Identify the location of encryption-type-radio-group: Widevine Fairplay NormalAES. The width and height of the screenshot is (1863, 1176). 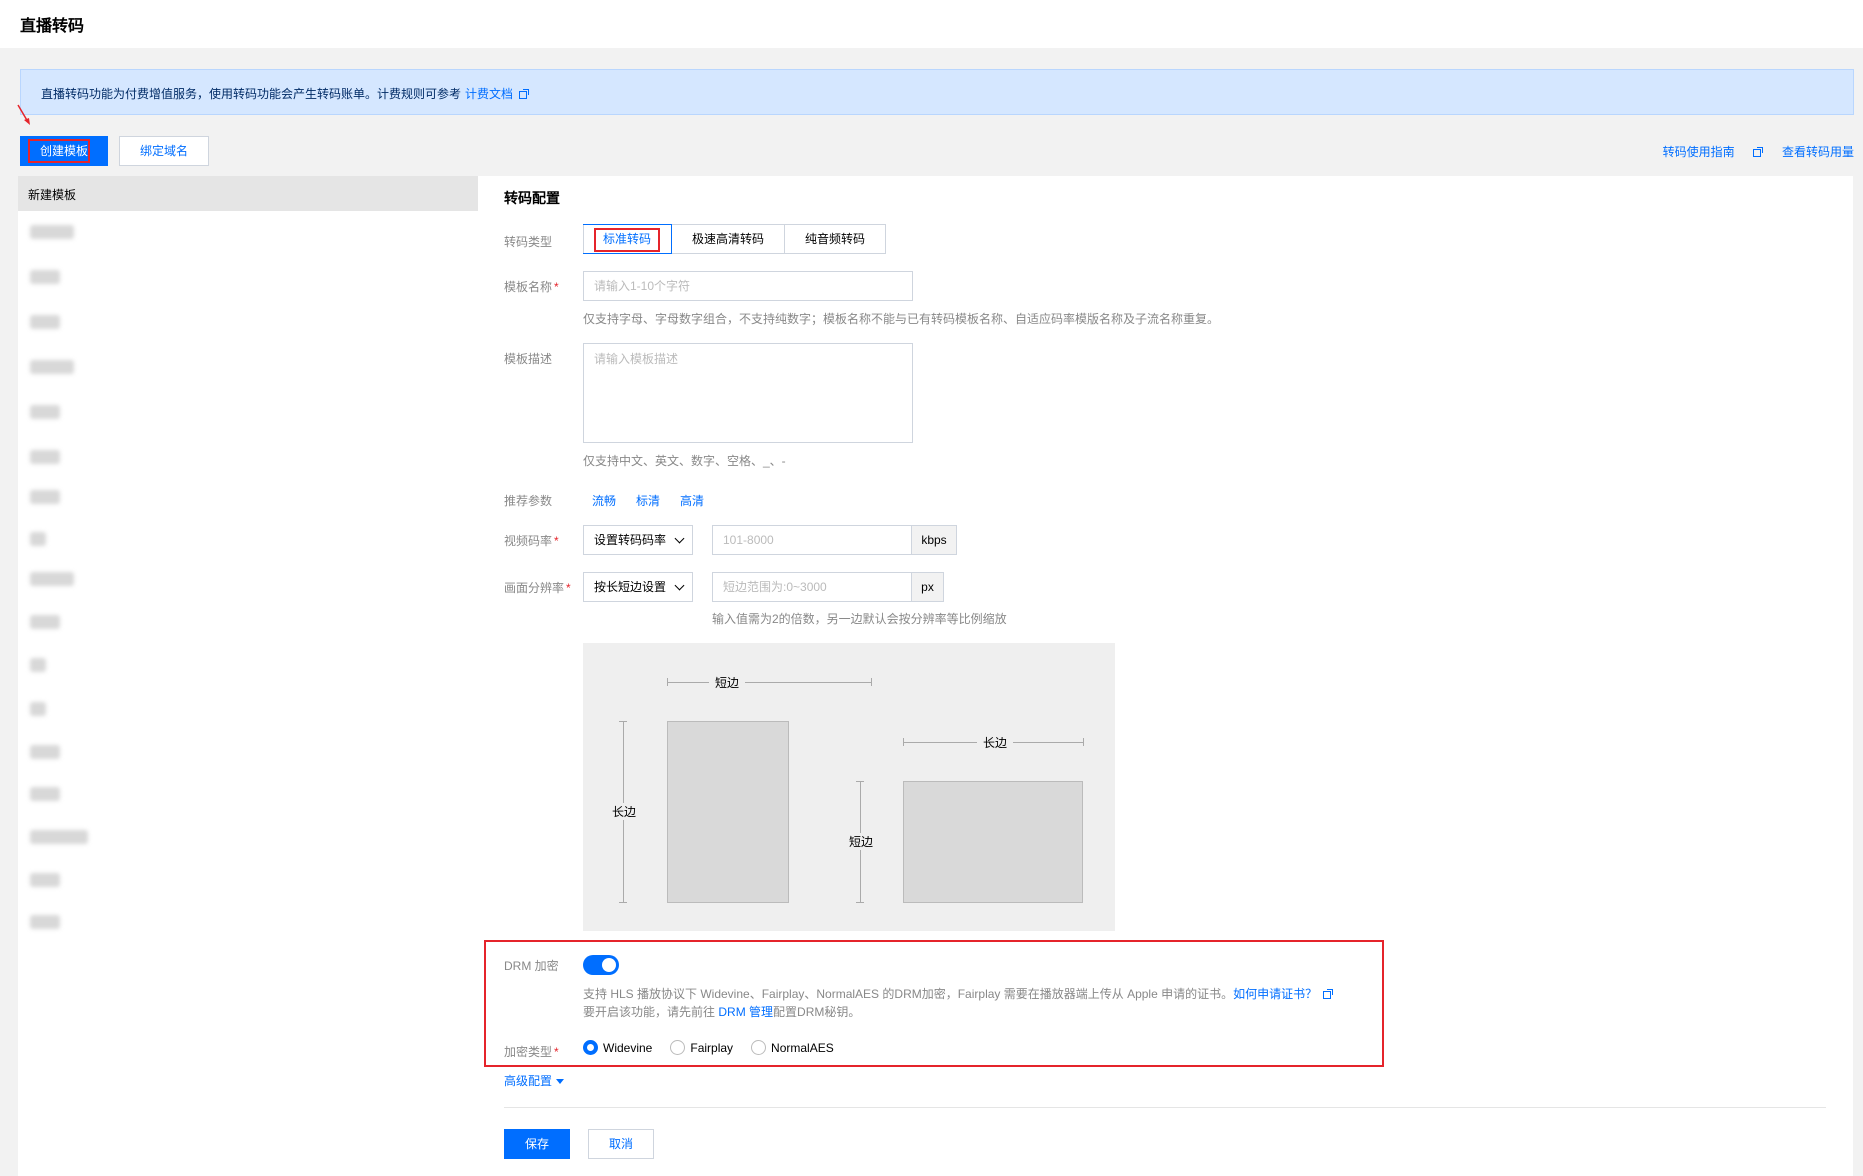
(717, 1047).